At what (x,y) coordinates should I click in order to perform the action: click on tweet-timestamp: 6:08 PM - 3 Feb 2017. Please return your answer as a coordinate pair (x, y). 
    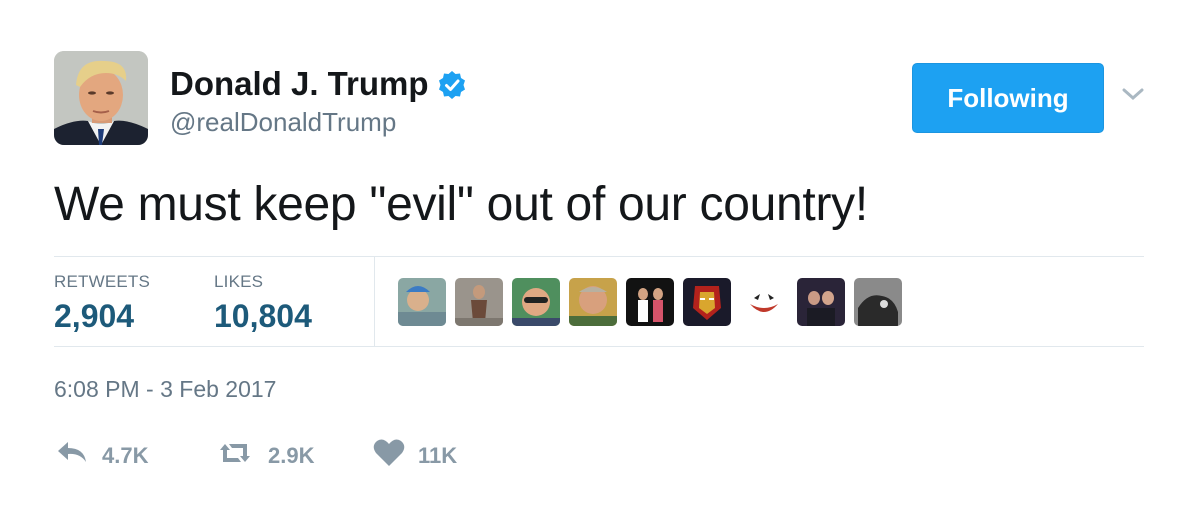
    Looking at the image, I should click on (165, 389).